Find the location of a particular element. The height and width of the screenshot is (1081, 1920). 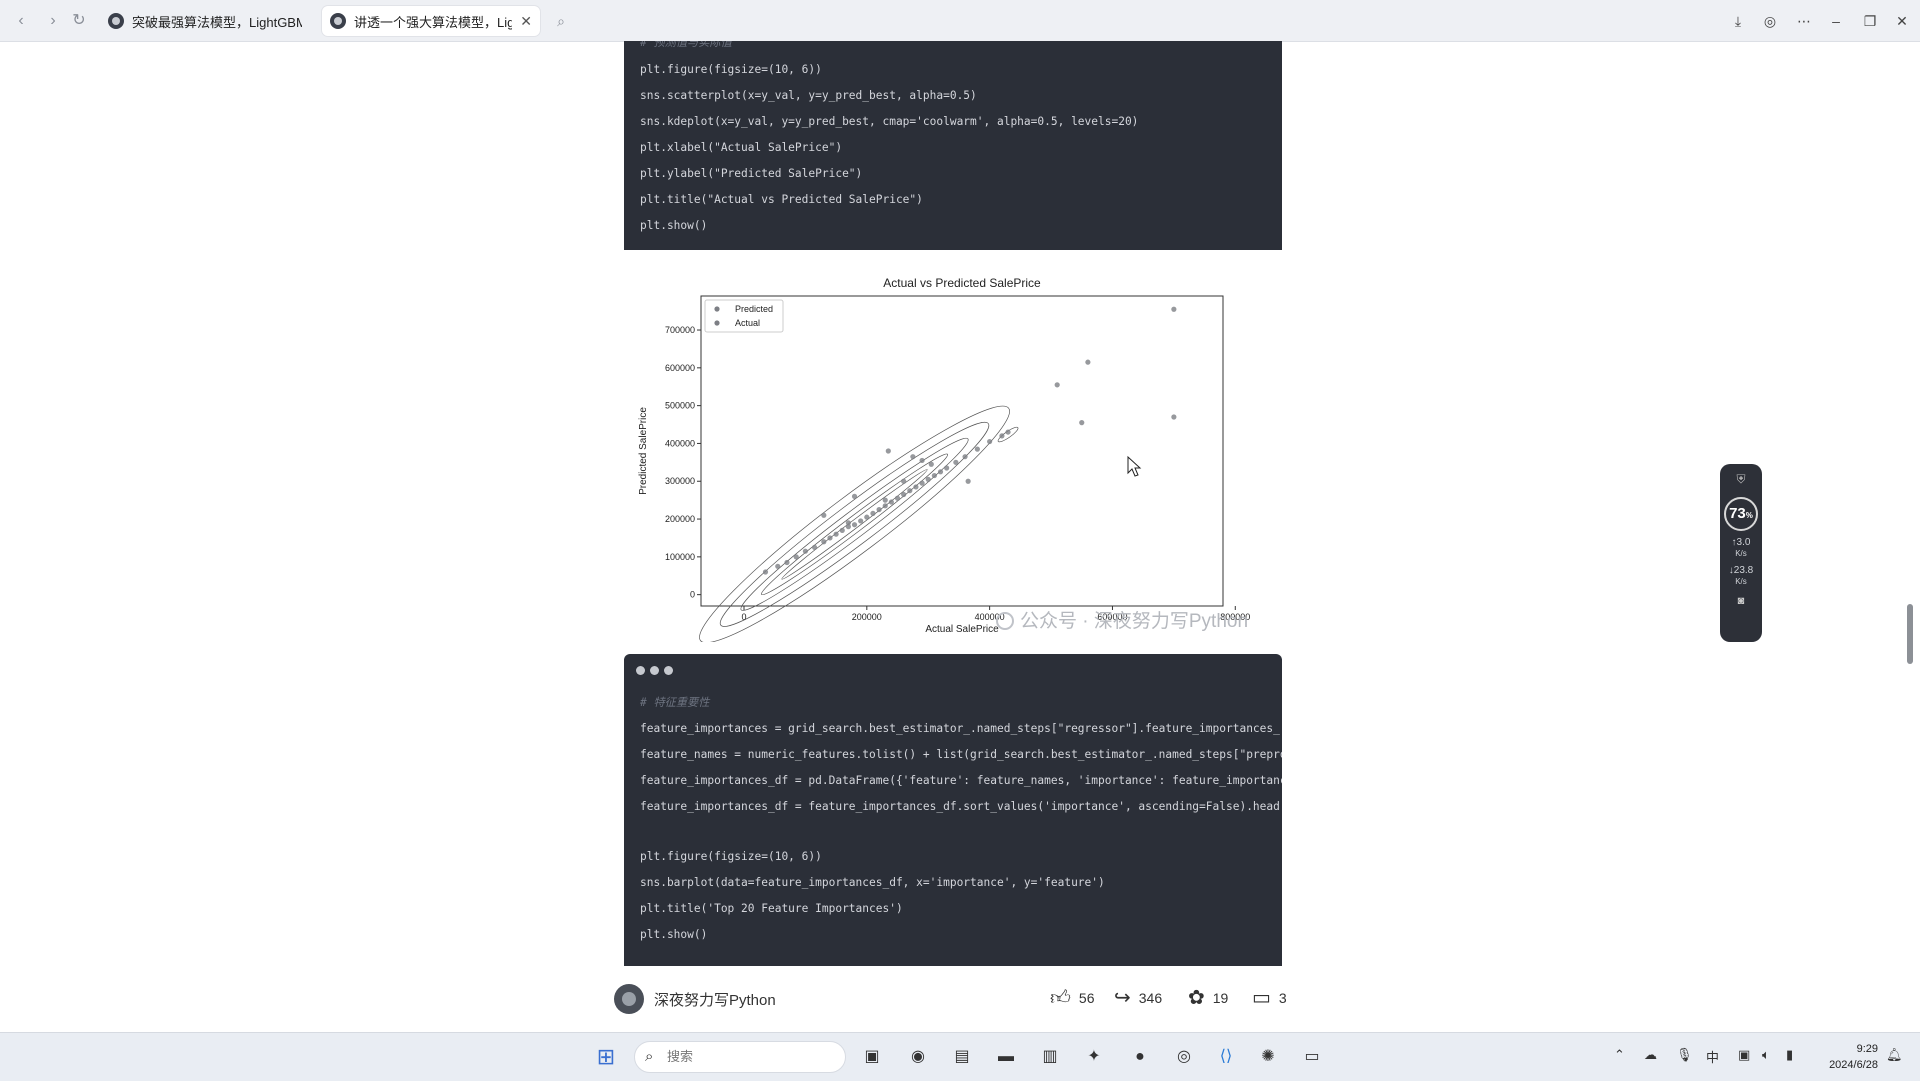

files-icon: ▥ is located at coordinates (1050, 1057).